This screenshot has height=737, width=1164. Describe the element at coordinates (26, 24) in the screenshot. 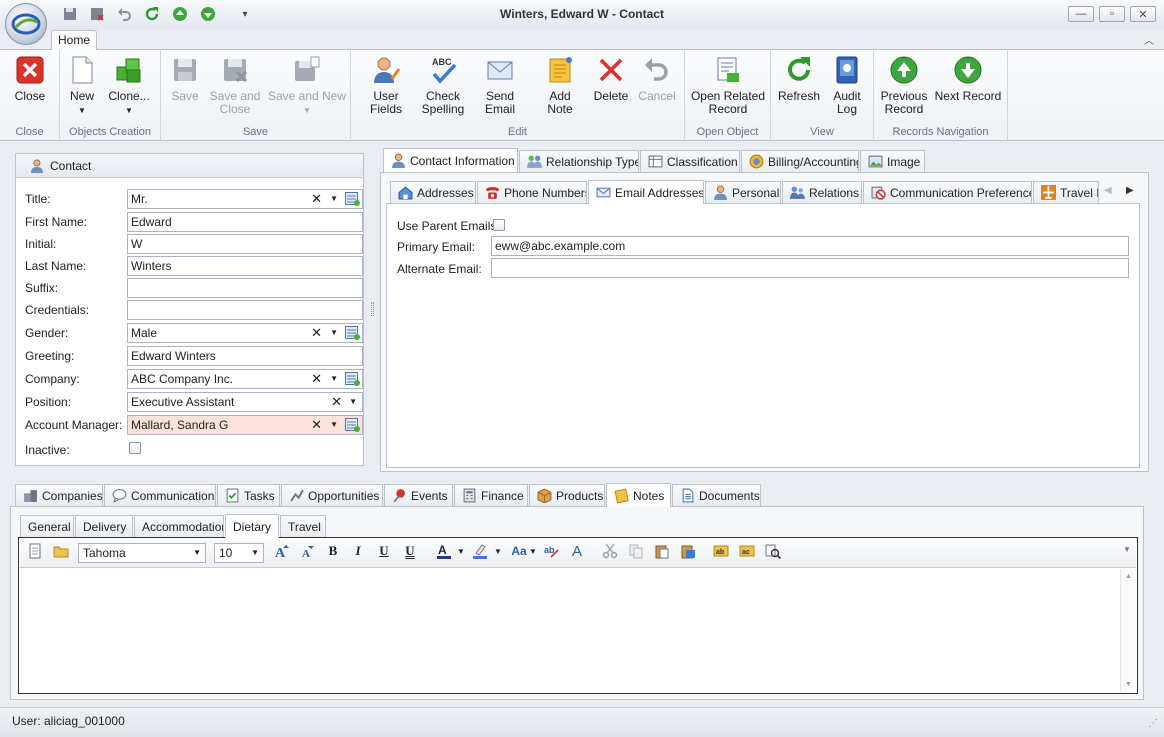

I see `application-menu-button` at that location.